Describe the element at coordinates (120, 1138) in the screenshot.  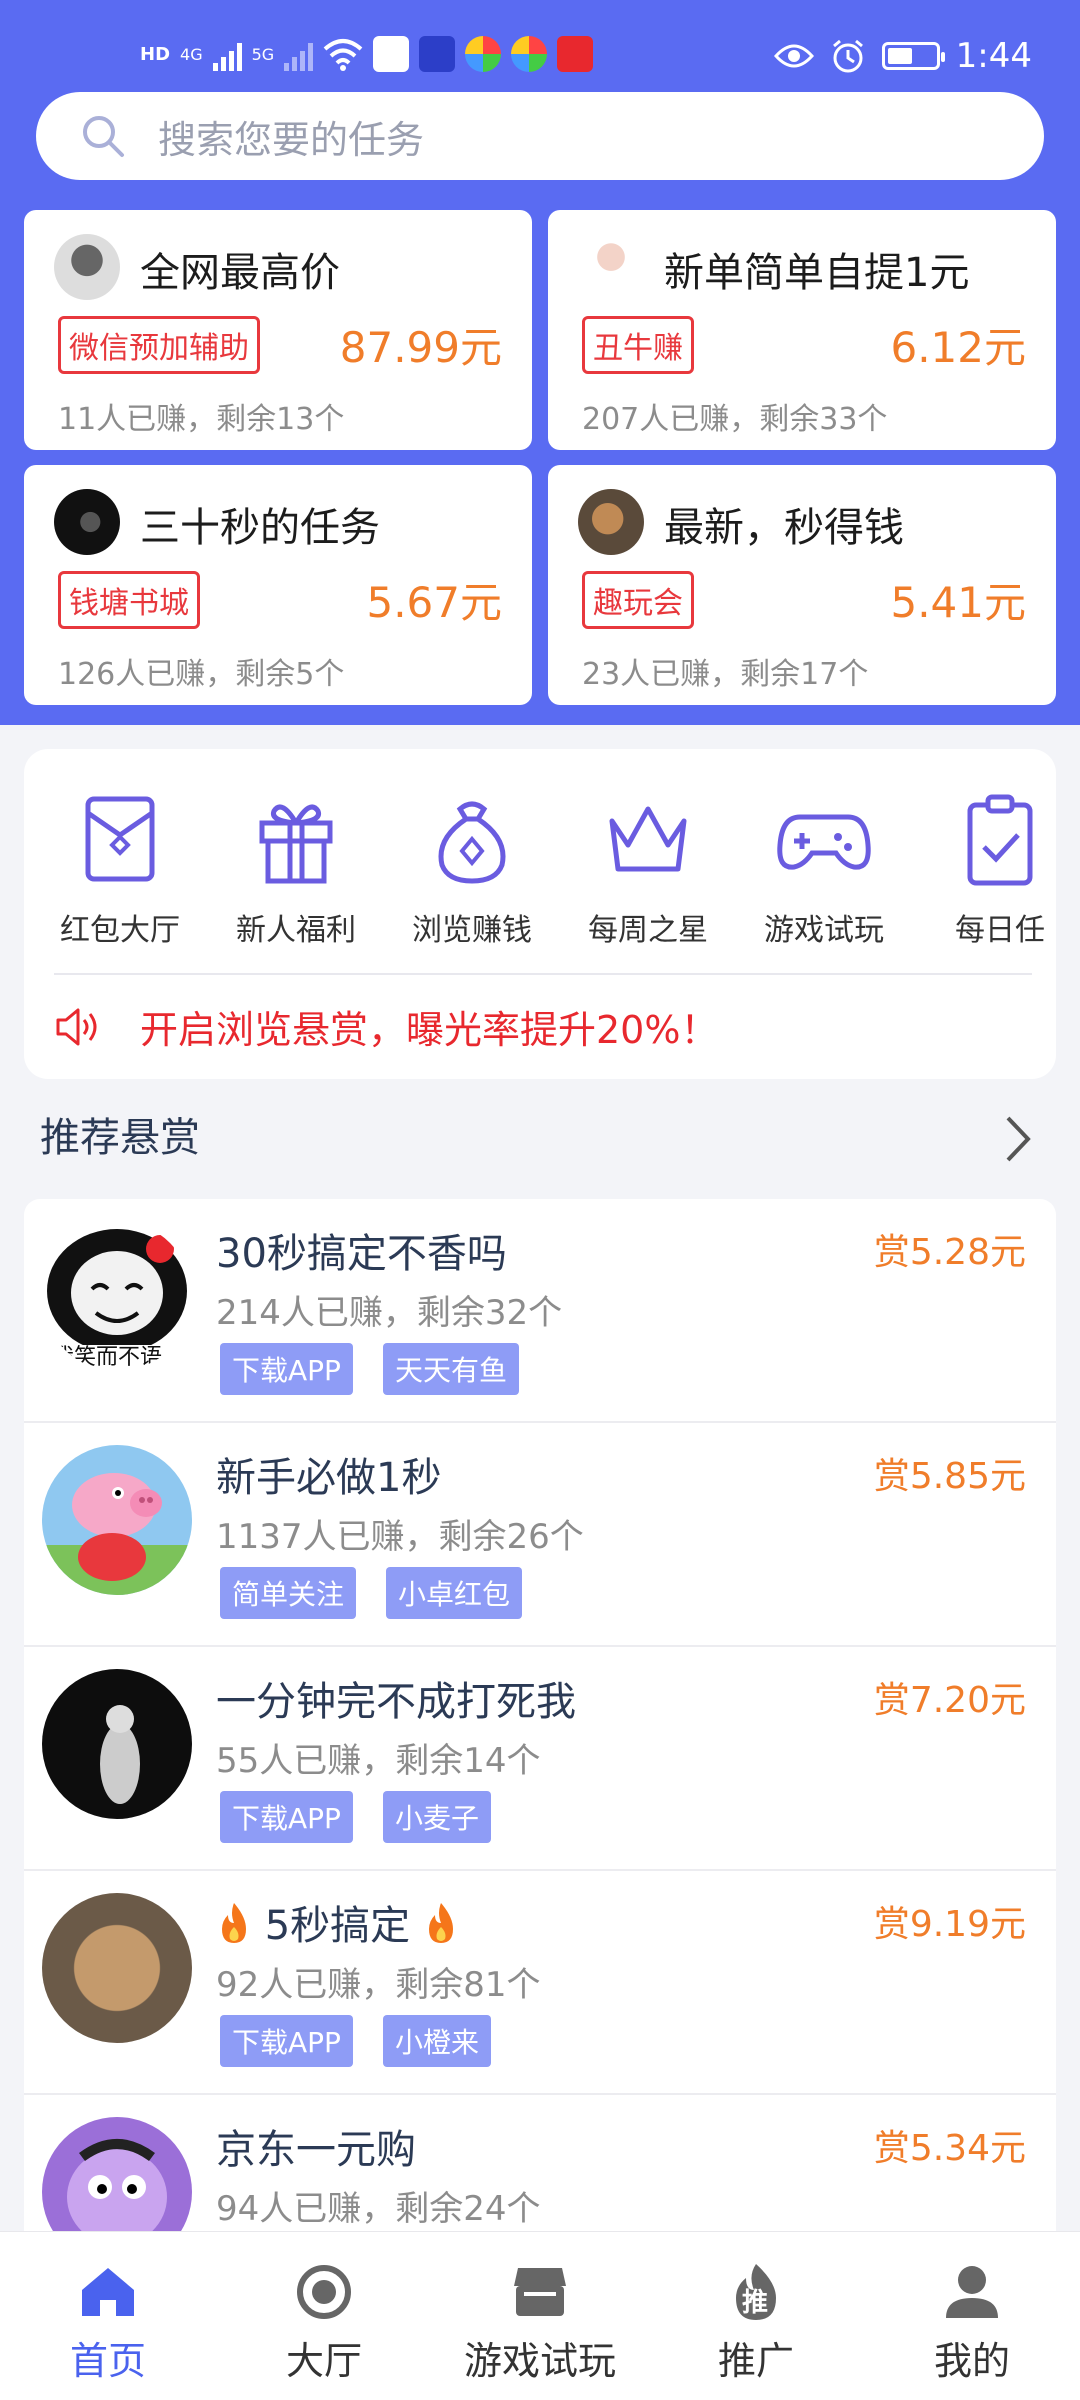
I see `section-title: 推荐悬赏` at that location.